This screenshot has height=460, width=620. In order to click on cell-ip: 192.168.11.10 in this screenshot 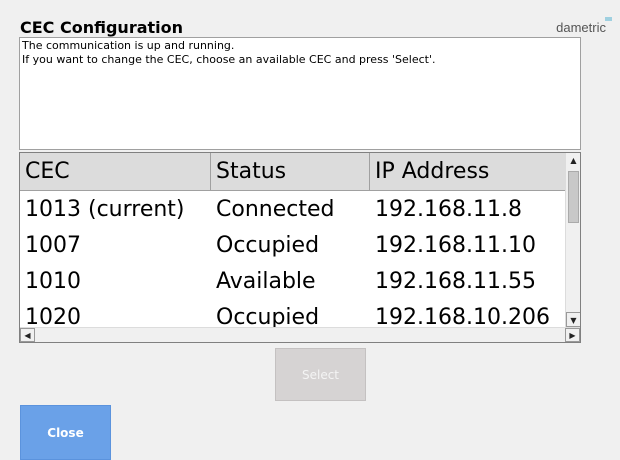, I will do `click(455, 245)`.